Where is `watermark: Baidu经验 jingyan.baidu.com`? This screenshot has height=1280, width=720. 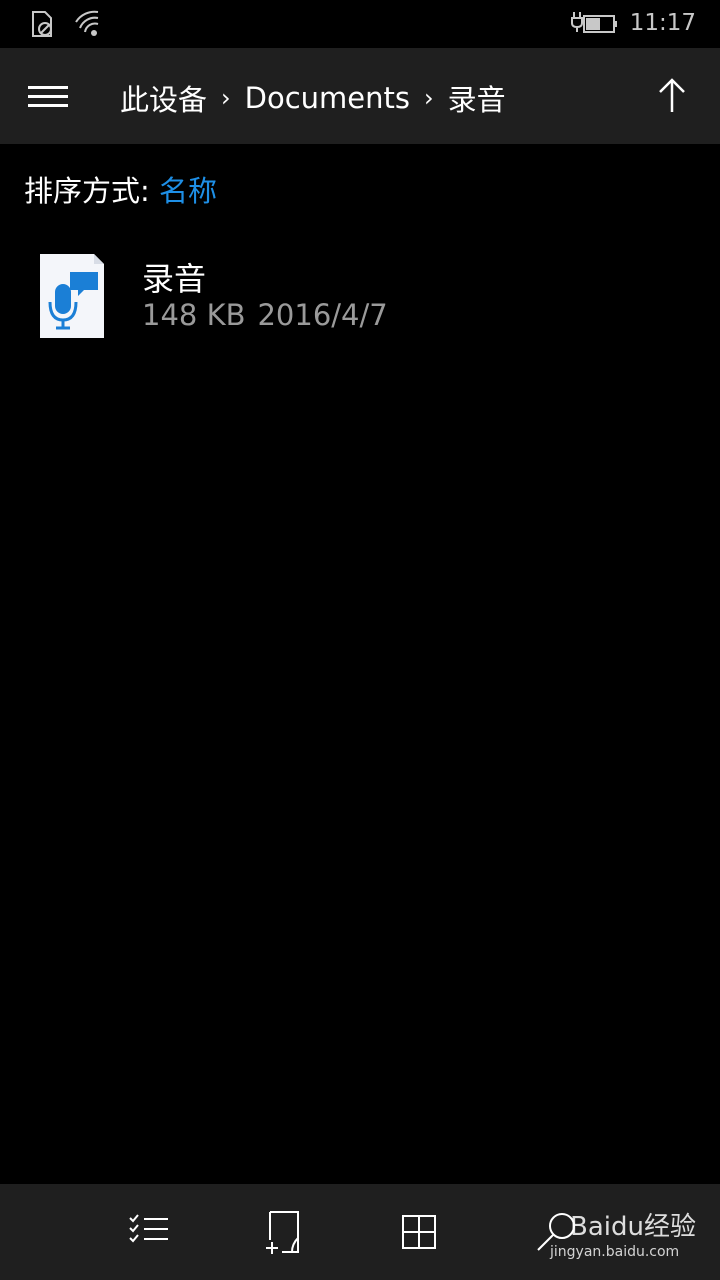 watermark: Baidu经验 jingyan.baidu.com is located at coordinates (613, 1234).